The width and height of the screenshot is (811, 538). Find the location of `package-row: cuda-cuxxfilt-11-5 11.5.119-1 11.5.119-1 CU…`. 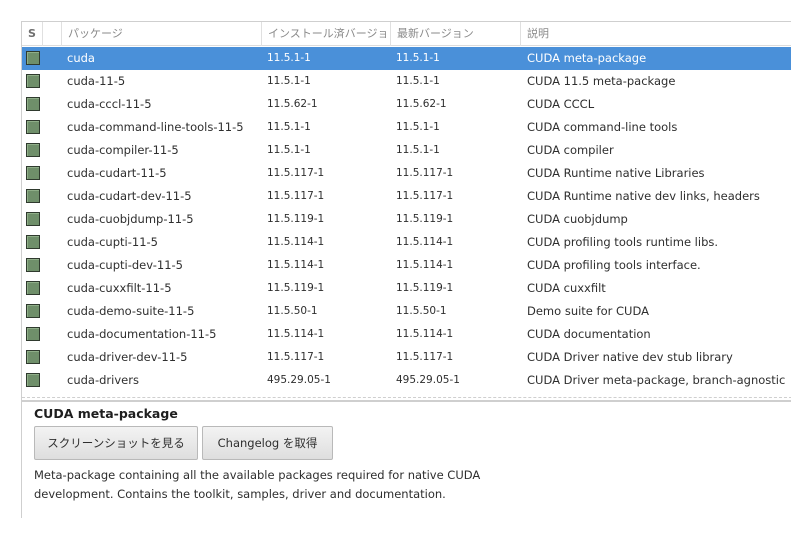

package-row: cuda-cuxxfilt-11-5 11.5.119-1 11.5.119-1 CU… is located at coordinates (406, 288).